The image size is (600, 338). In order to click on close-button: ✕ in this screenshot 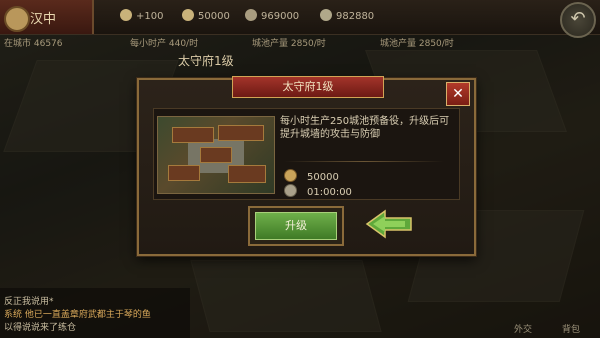, I will do `click(458, 94)`.